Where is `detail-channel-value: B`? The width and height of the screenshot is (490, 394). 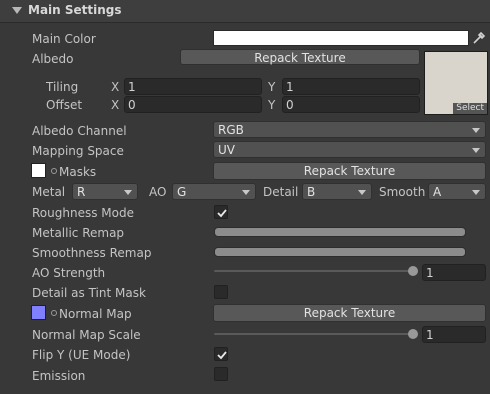
detail-channel-value: B is located at coordinates (311, 192).